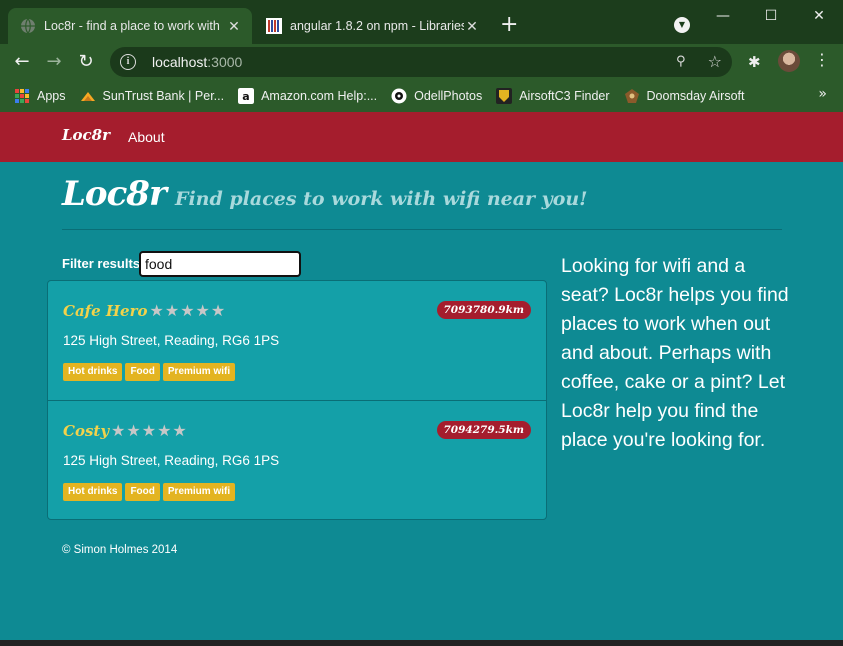  I want to click on os-taskbar, so click(421, 643).